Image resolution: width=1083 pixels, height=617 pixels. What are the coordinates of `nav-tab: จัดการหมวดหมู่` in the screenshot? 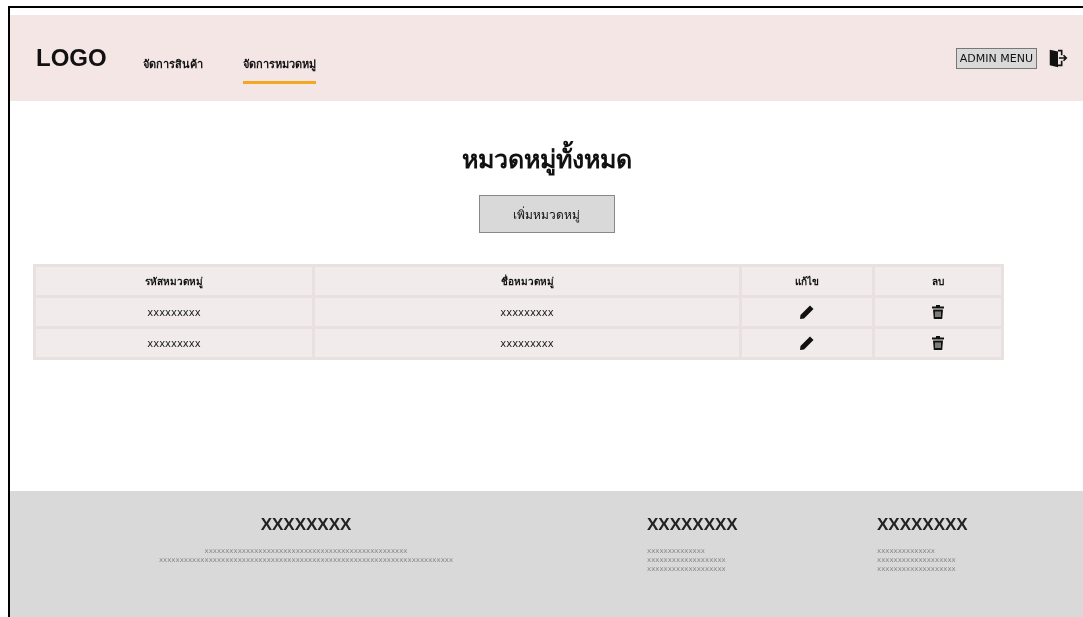 It's located at (279, 64).